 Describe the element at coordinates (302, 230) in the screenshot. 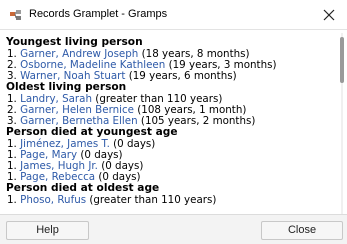

I see `close-button: Close` at that location.